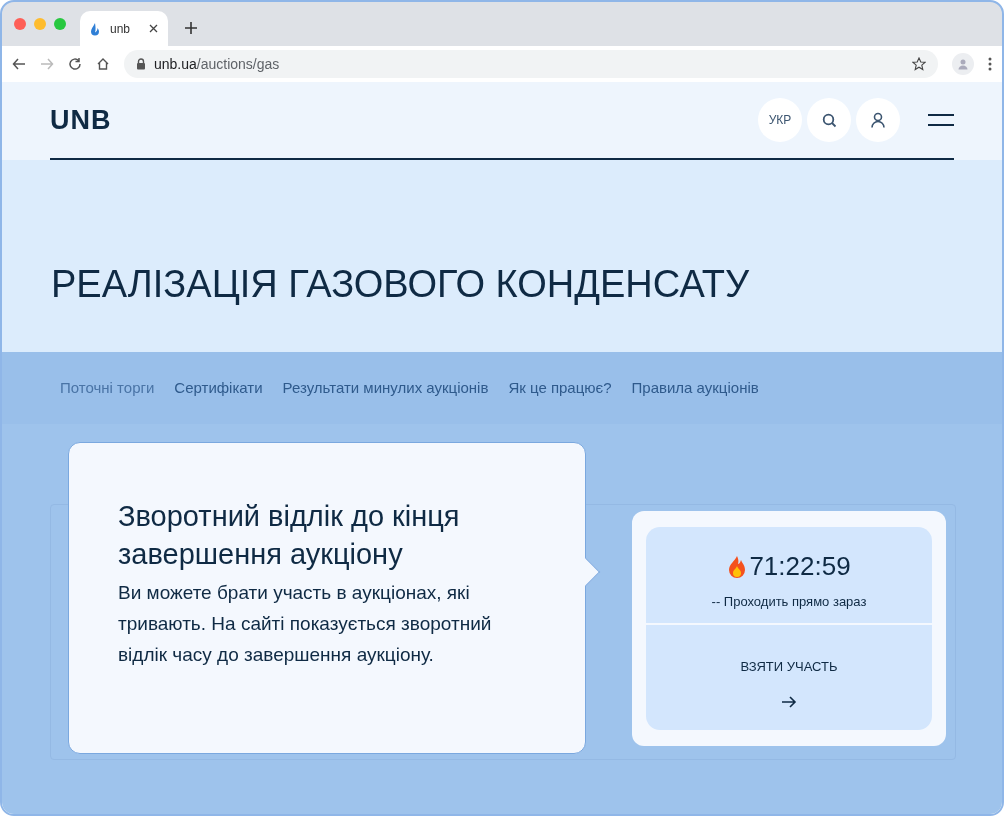 Image resolution: width=1004 pixels, height=816 pixels. What do you see at coordinates (737, 566) in the screenshot?
I see `flame-icon` at bounding box center [737, 566].